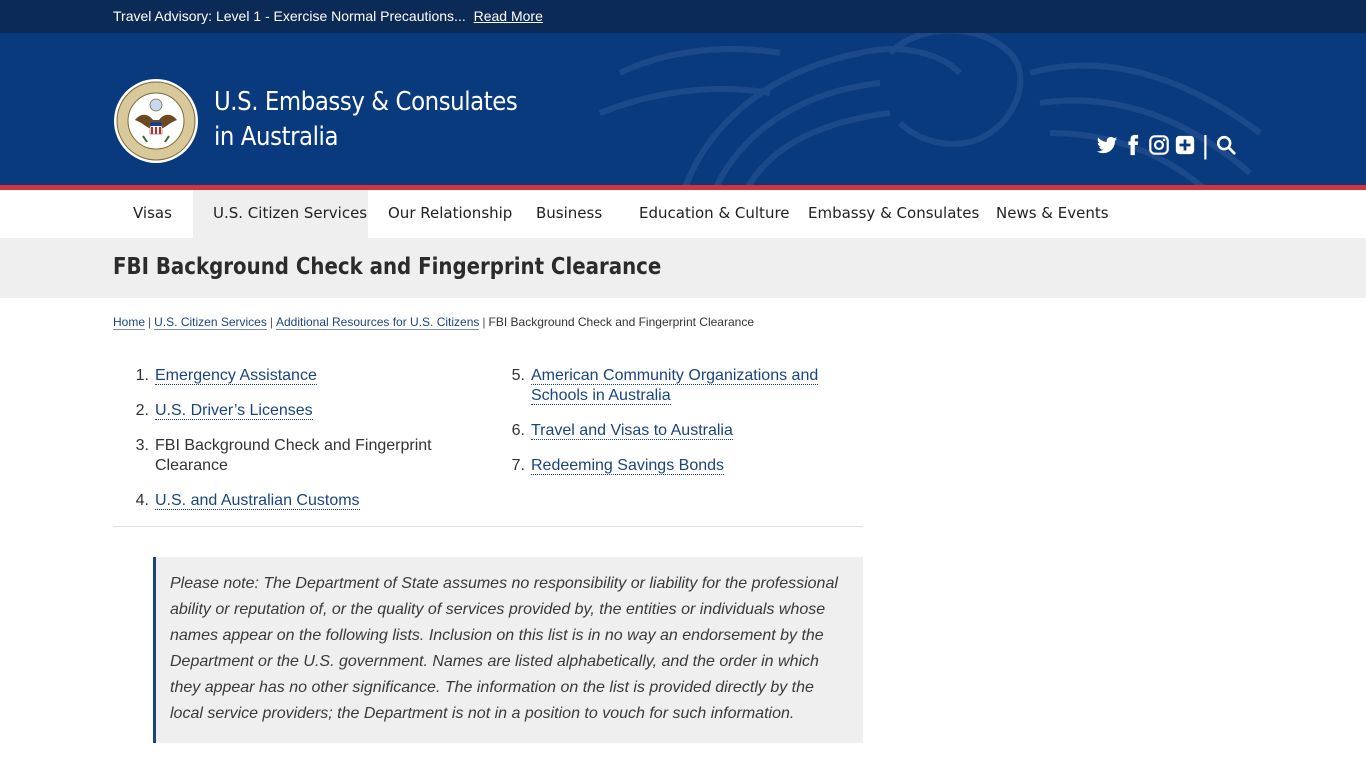 The width and height of the screenshot is (1366, 768). I want to click on social-links: |, so click(1168, 145).